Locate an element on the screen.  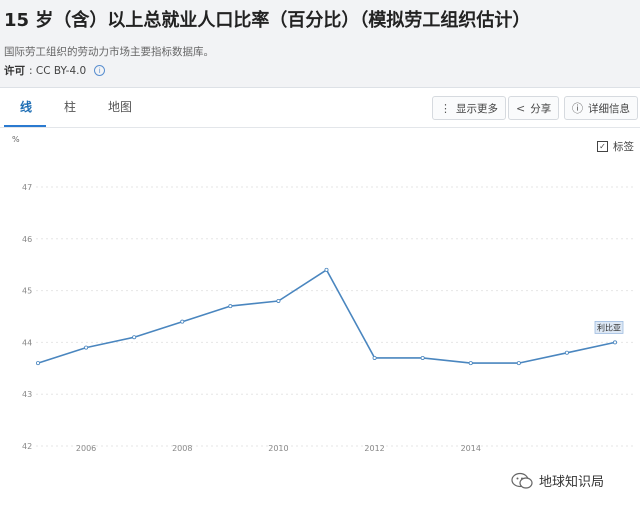
tab-bar: 柱 is located at coordinates (70, 106).